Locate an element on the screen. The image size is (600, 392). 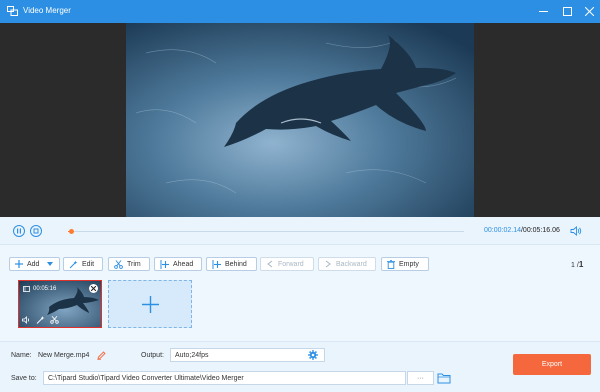
minimize-icon is located at coordinates (543, 11).